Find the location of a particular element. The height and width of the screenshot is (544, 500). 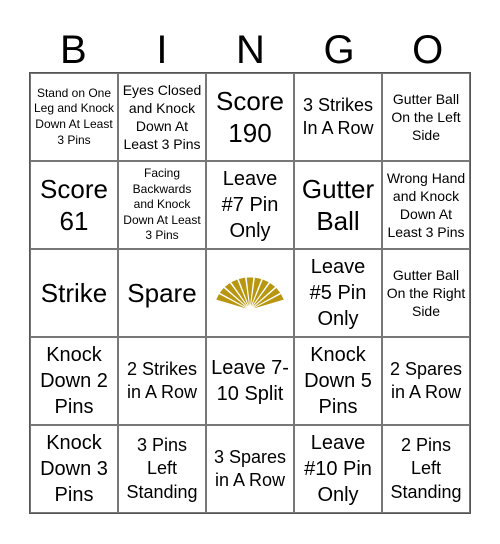

bingo-cell-text: Knock Down 3 Pins is located at coordinates (74, 469).